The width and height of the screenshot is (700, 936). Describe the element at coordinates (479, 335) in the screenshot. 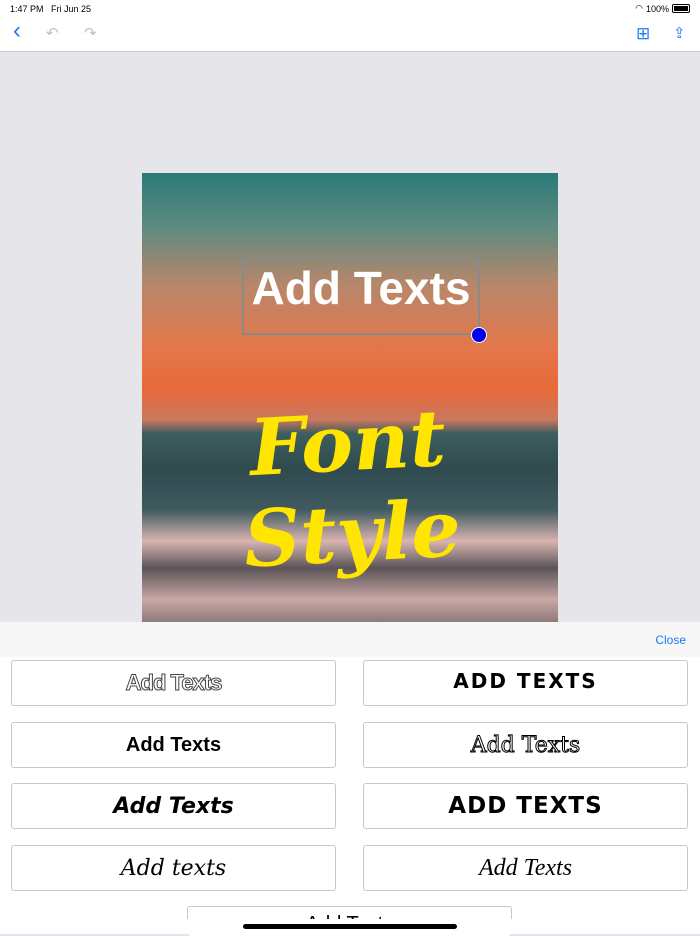

I see `resize-handle` at that location.